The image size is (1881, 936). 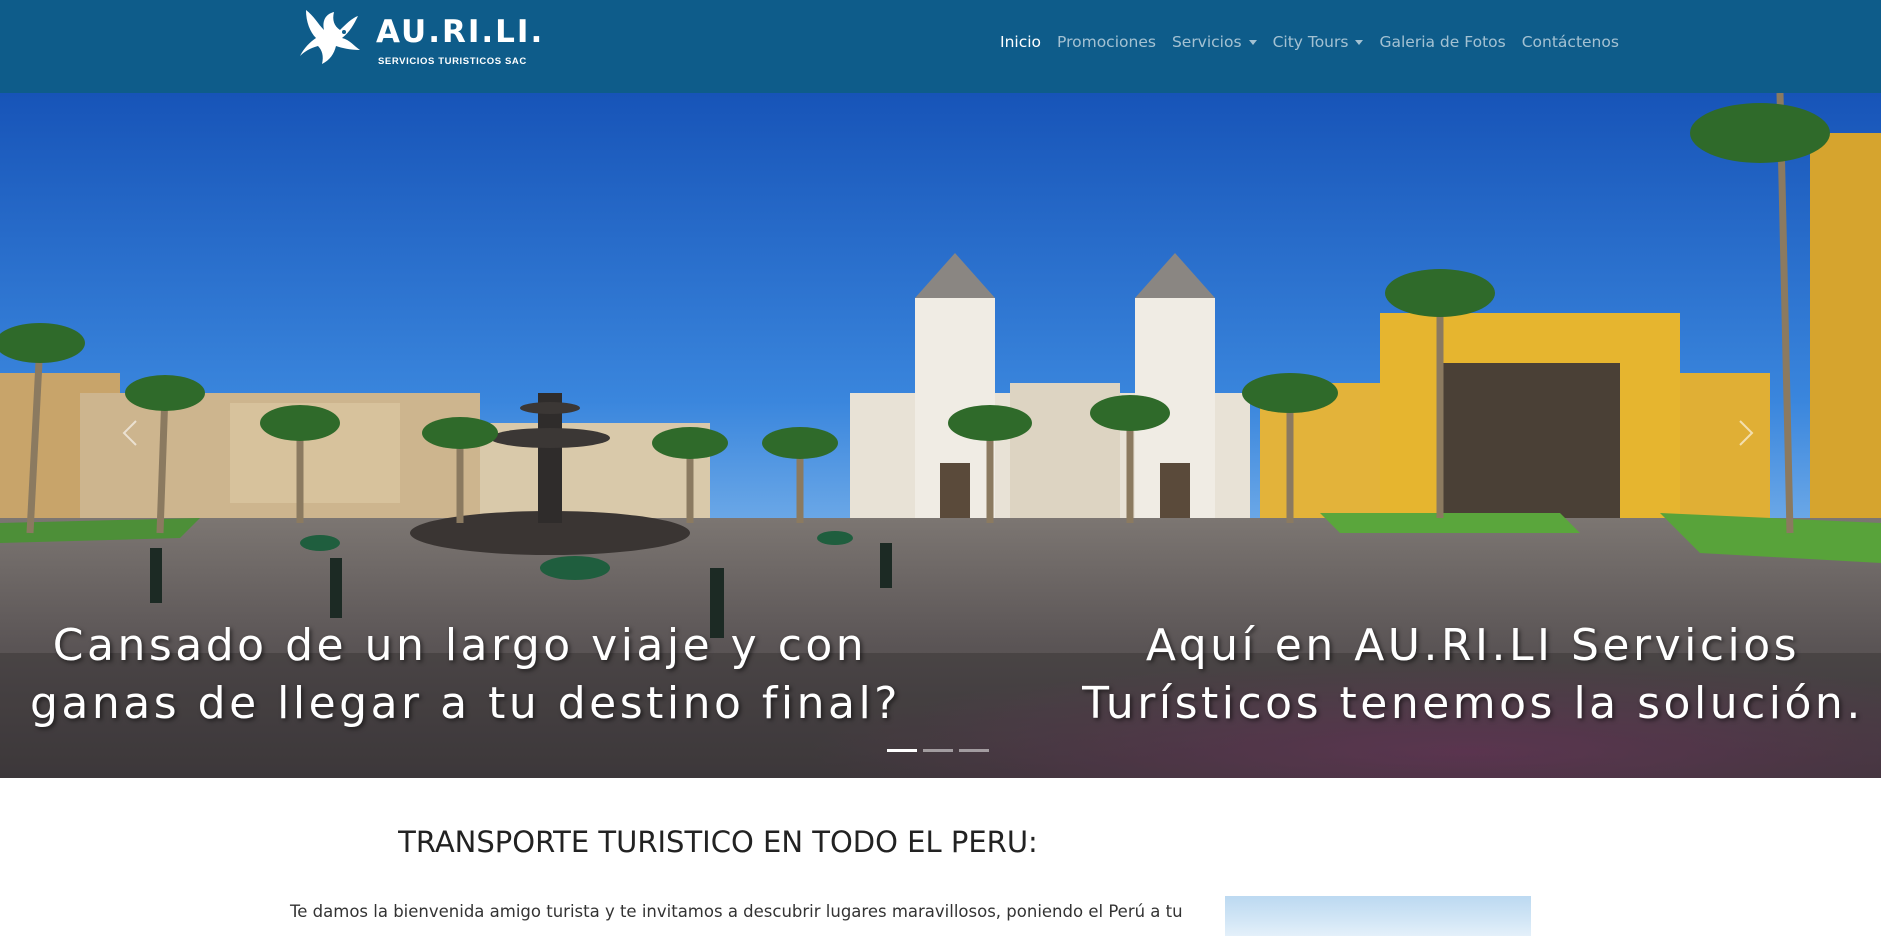 I want to click on carousel-indicators, so click(x=941, y=750).